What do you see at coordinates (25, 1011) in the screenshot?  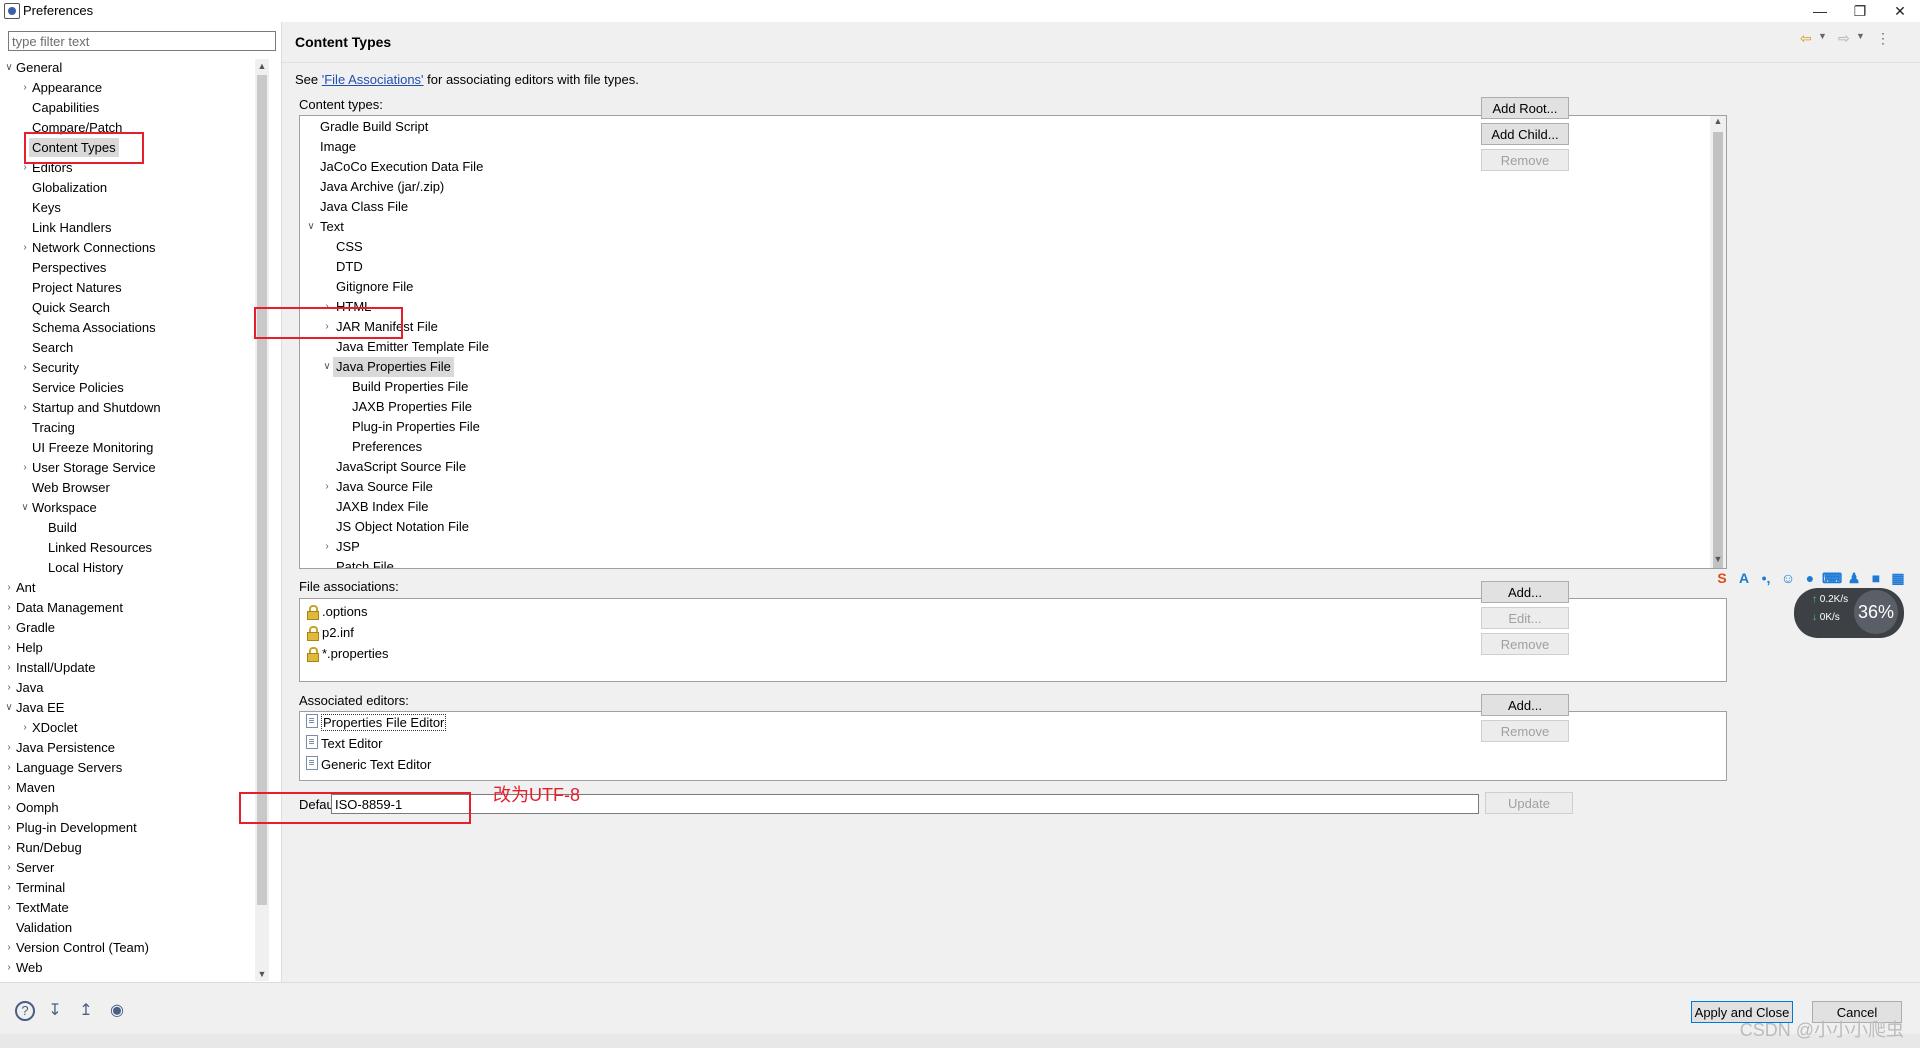 I see `help-icon: ?` at bounding box center [25, 1011].